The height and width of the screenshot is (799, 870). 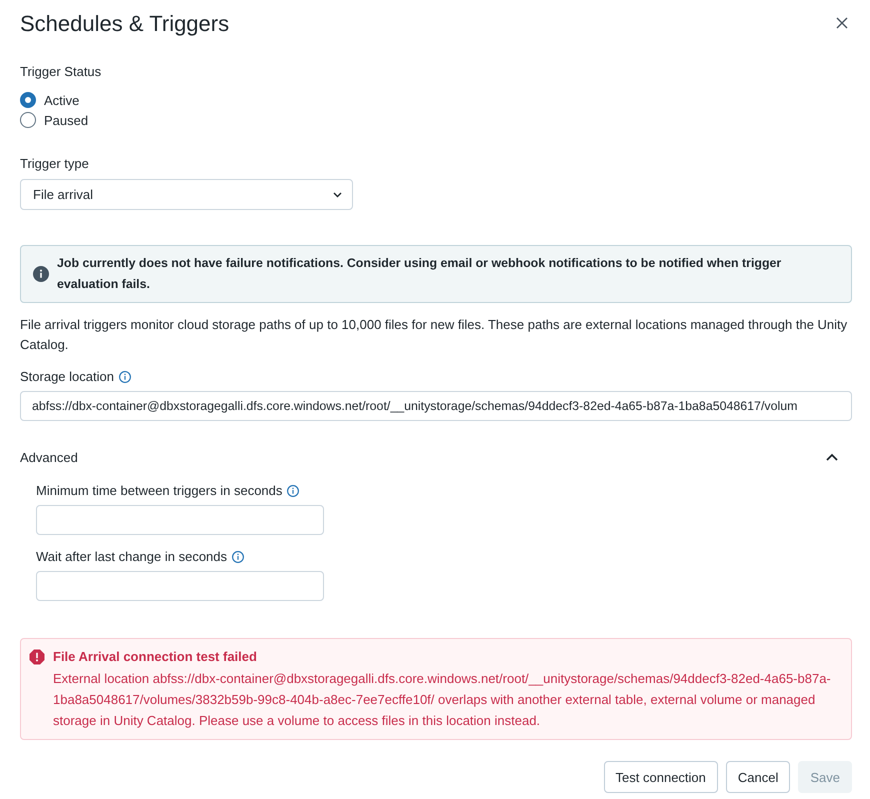 I want to click on radio-option: Paused, so click(x=54, y=120).